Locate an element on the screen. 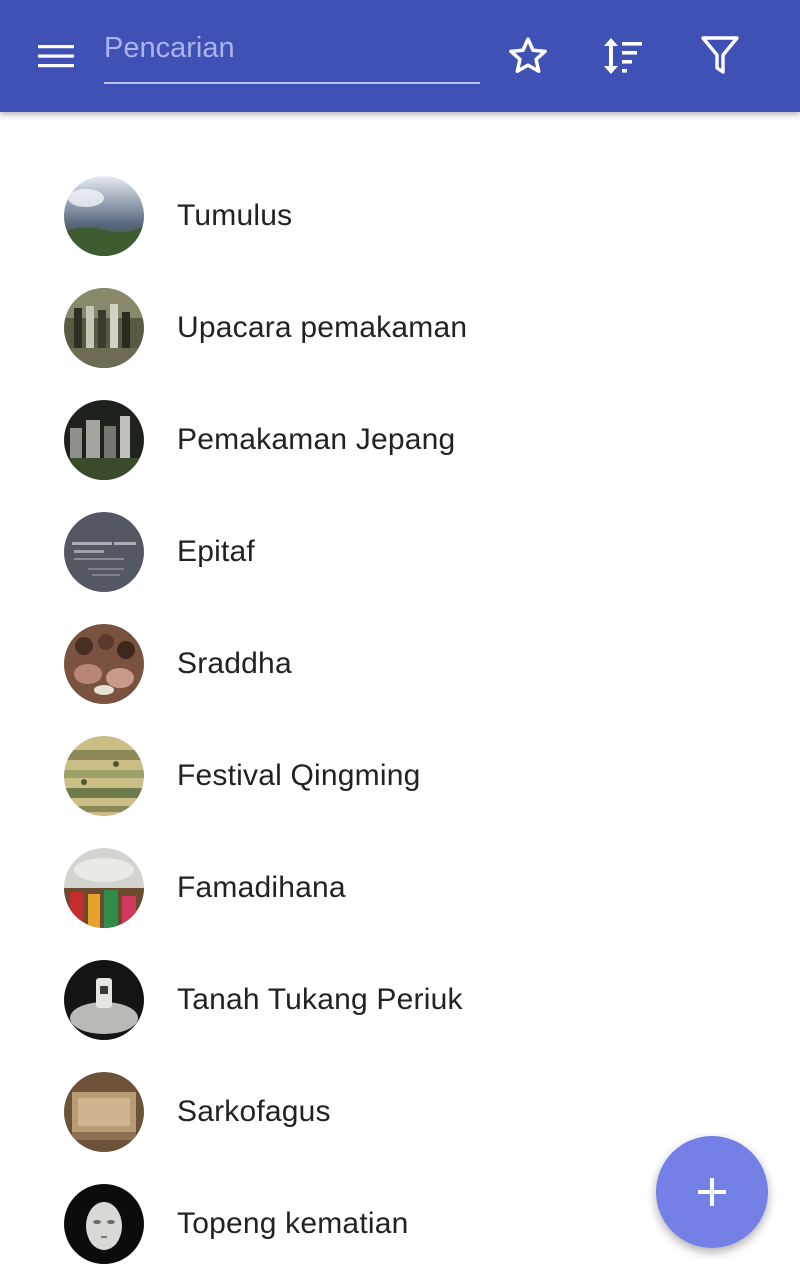 The image size is (800, 1280). item-label: Festival Qingming is located at coordinates (299, 775).